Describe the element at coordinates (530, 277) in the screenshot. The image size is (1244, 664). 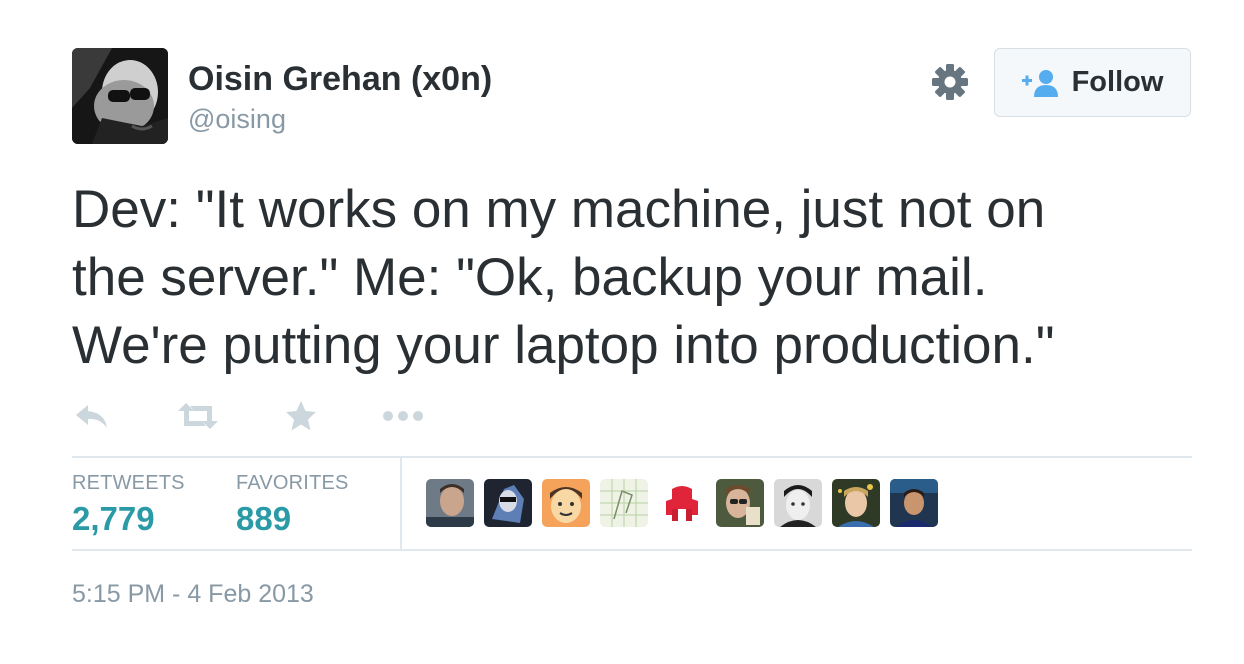
I see `tweet-line: the server." Me: "Ok, backup your mail.` at that location.